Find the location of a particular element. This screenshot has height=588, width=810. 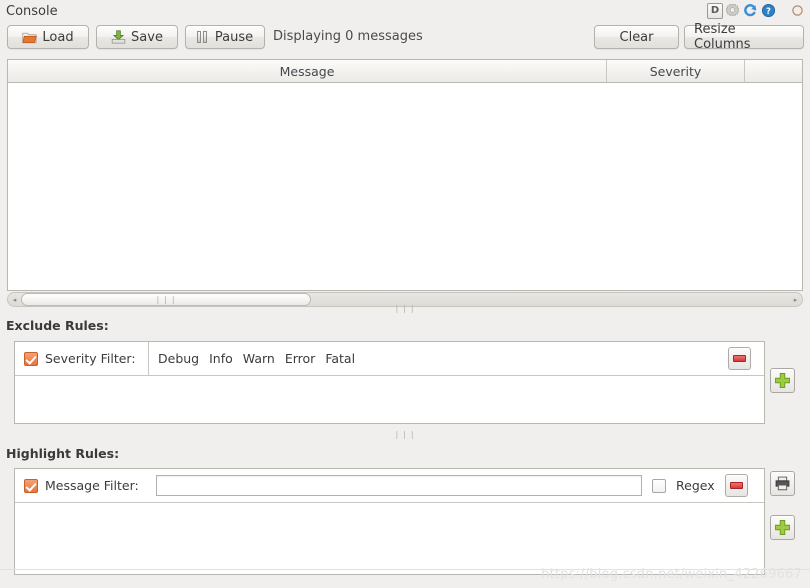

close-icon is located at coordinates (797, 10).